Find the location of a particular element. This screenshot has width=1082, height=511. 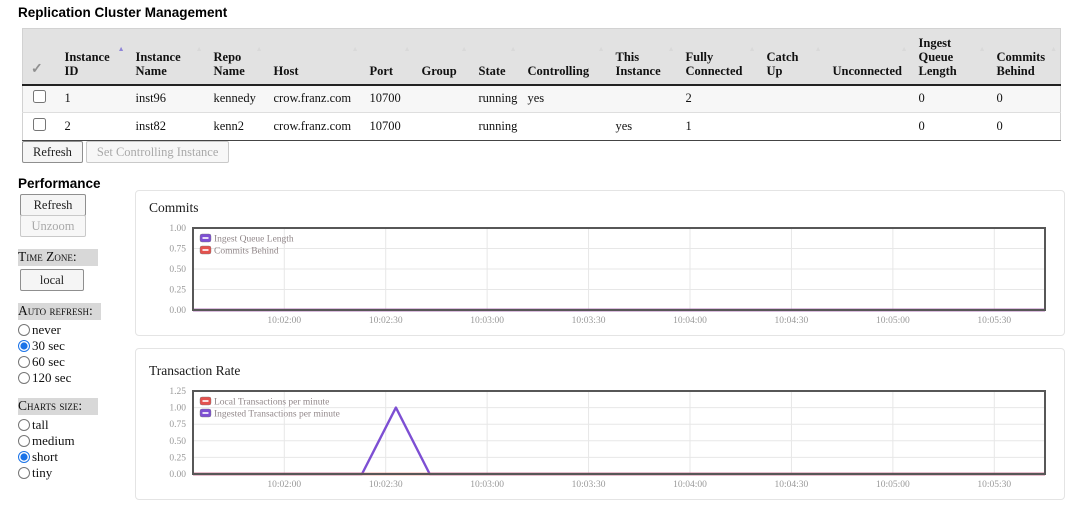

radio-option-30-sec: 30 sec is located at coordinates (74, 346).